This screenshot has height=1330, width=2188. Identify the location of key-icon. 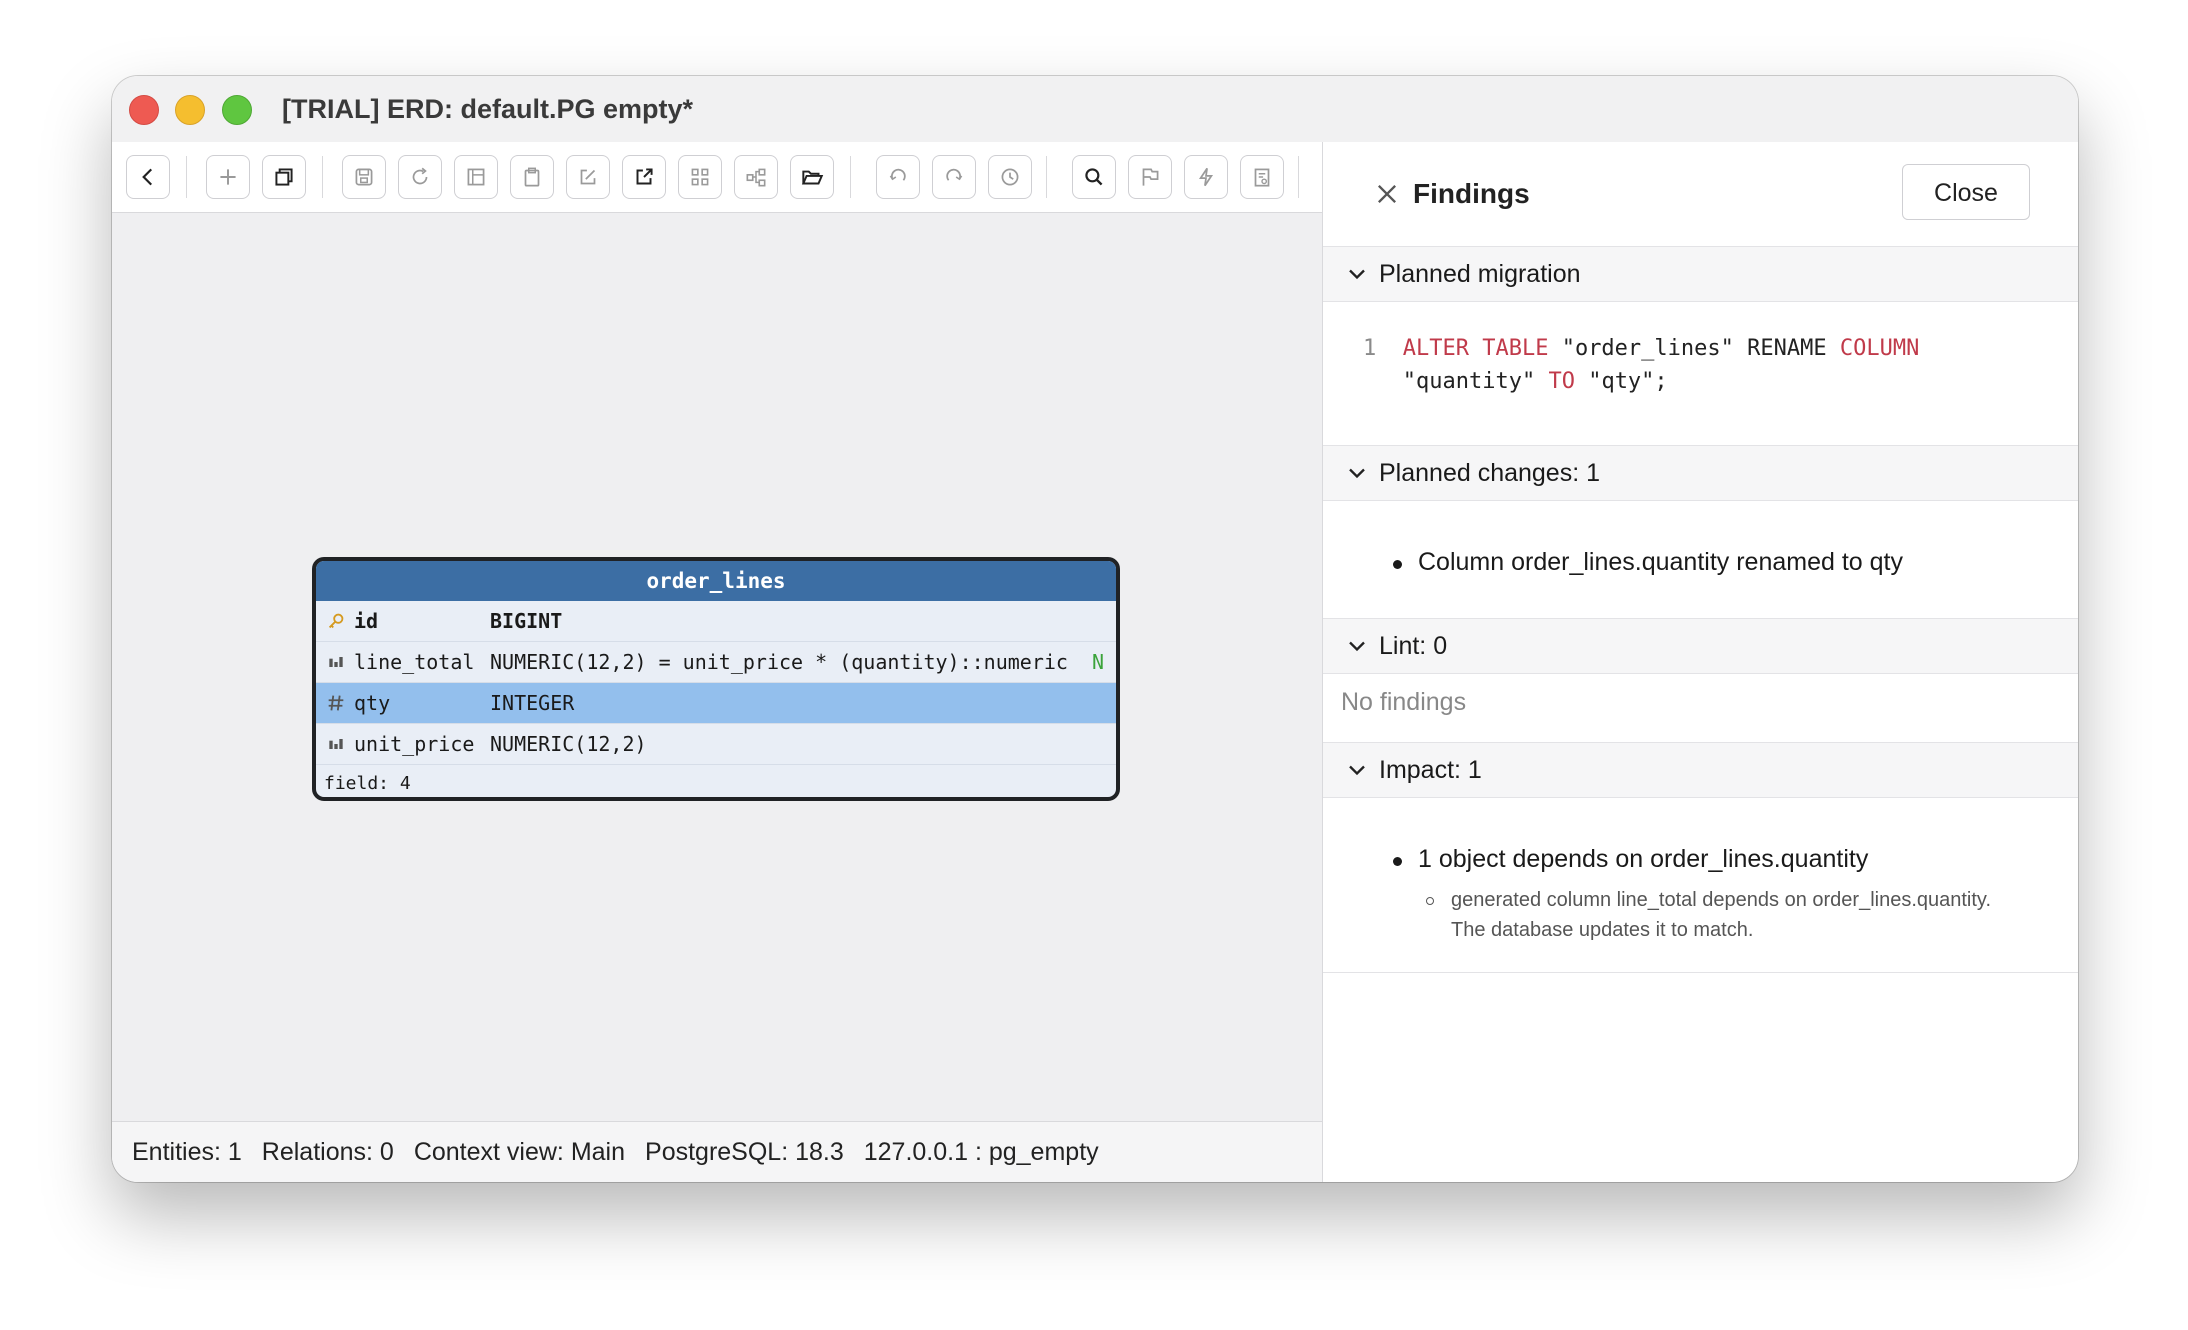
(336, 621).